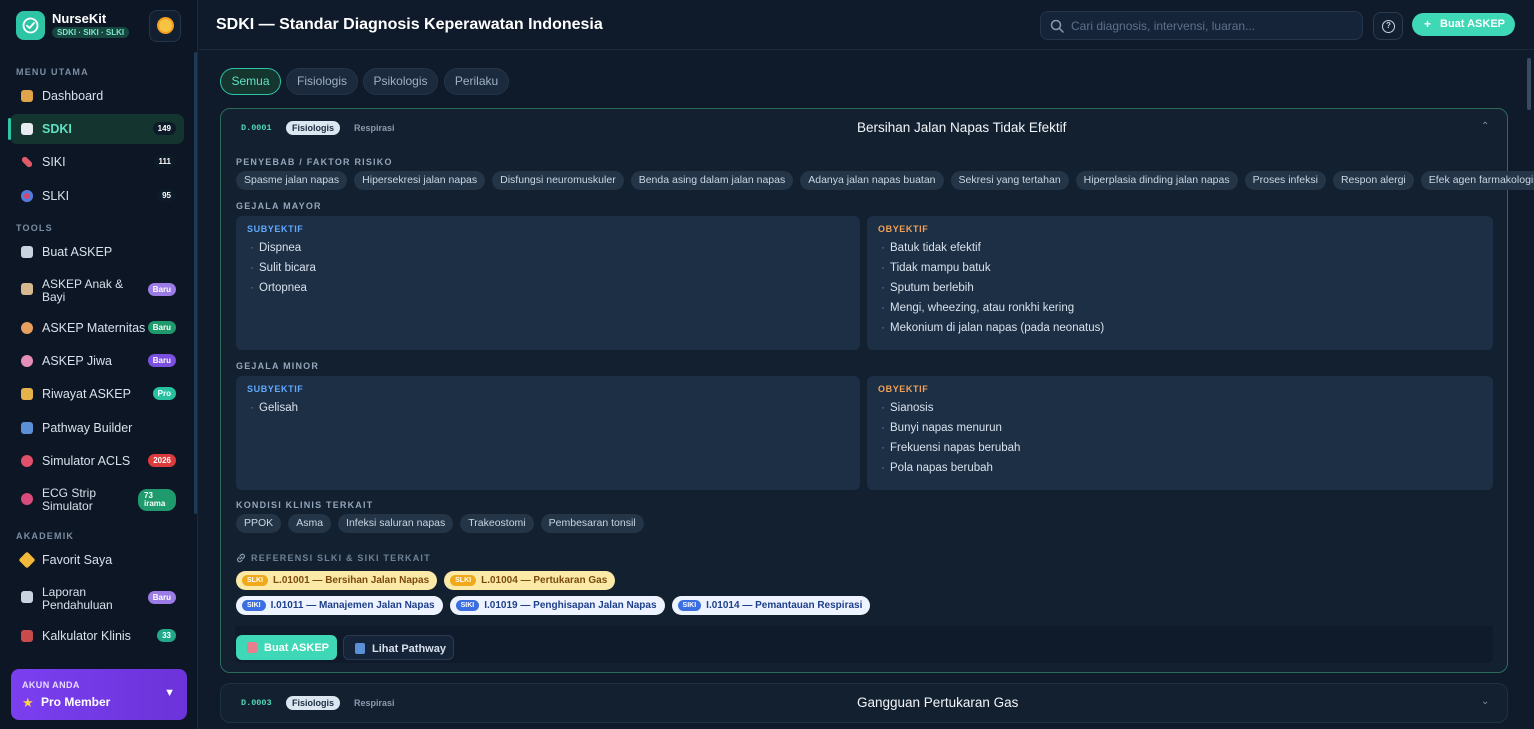 The width and height of the screenshot is (1534, 729). I want to click on account-menu: AKUN ANDA ★ Pro Member ▼, so click(99, 694).